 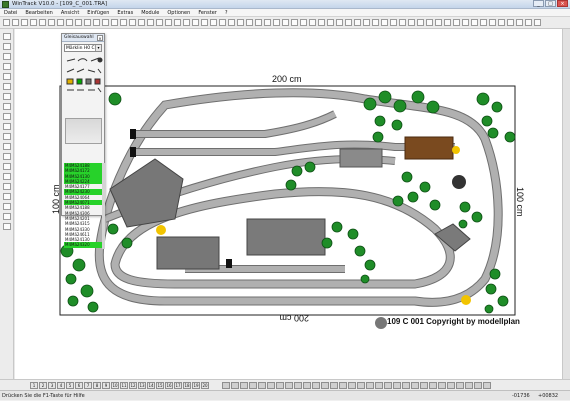 What do you see at coordinates (538, 3) in the screenshot?
I see `minimize-button: _` at bounding box center [538, 3].